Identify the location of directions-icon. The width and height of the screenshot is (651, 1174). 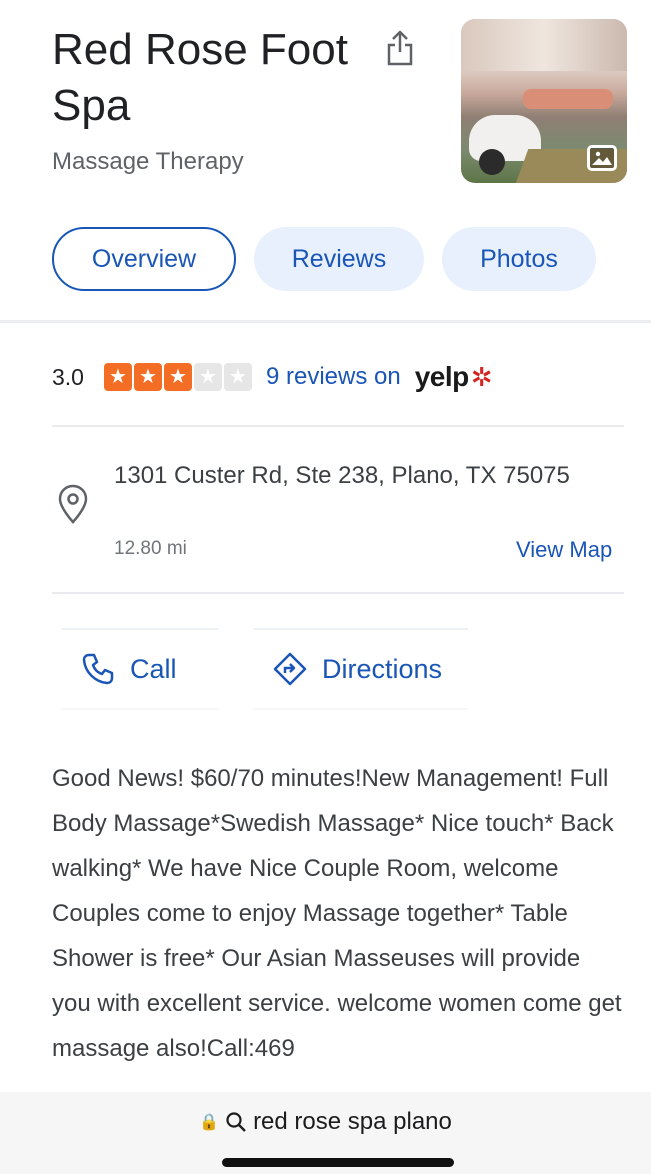
(290, 669).